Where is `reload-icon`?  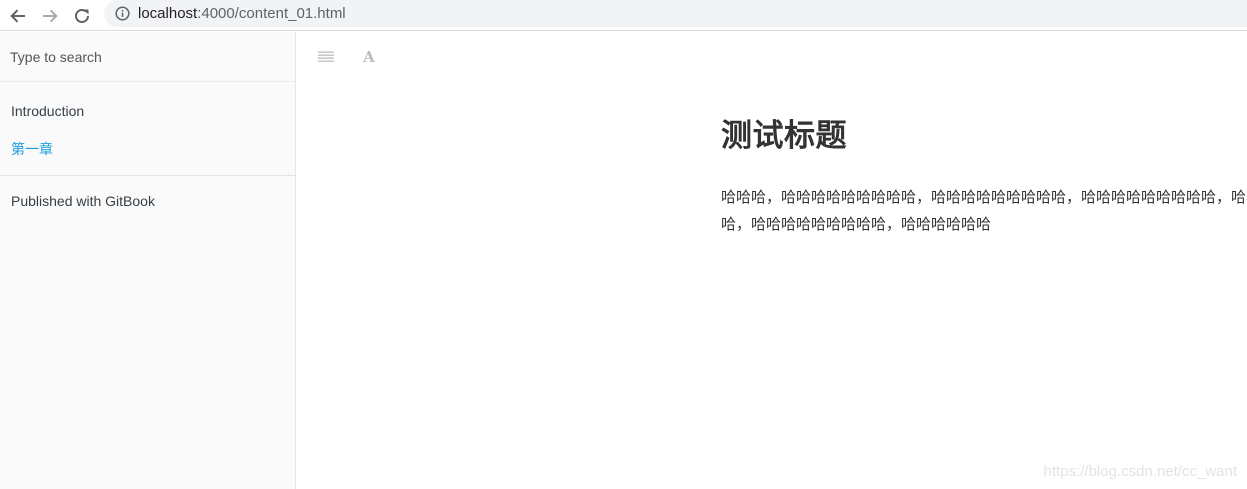
reload-icon is located at coordinates (82, 16).